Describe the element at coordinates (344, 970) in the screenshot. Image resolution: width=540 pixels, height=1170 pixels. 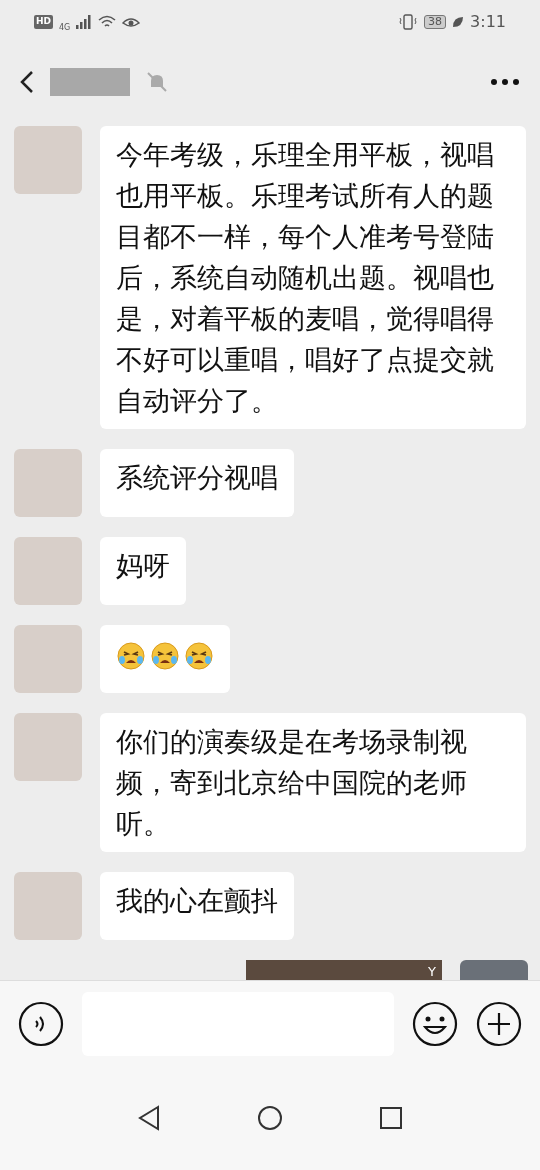
I see `video-thumbnail: Y` at that location.